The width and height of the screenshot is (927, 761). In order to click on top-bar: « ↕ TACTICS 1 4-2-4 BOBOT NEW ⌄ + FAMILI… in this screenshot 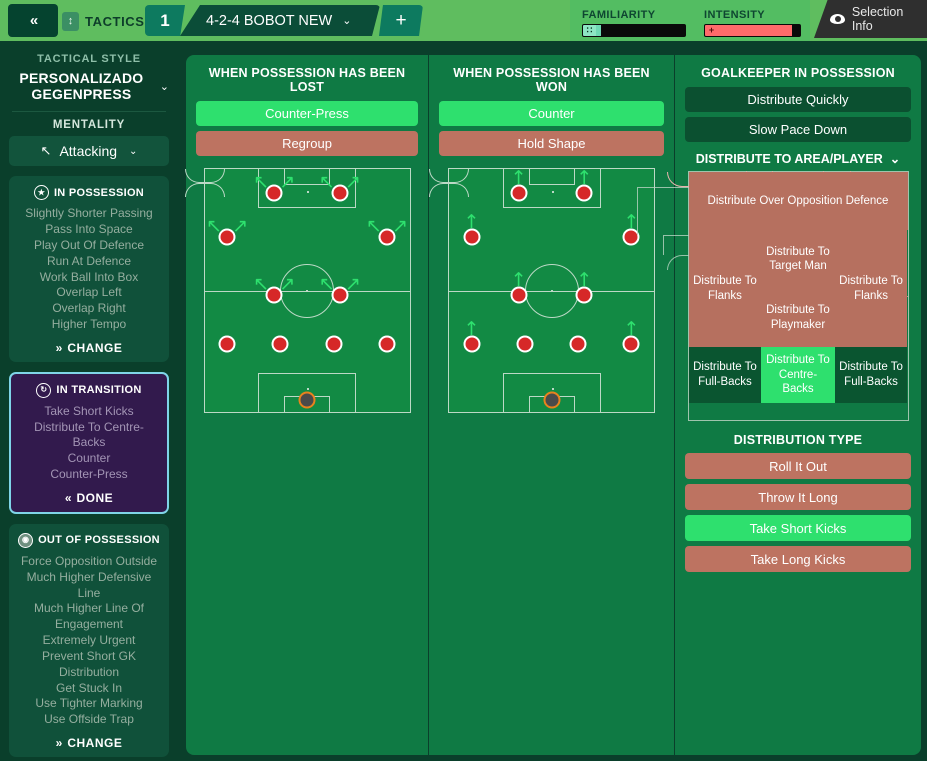, I will do `click(463, 20)`.